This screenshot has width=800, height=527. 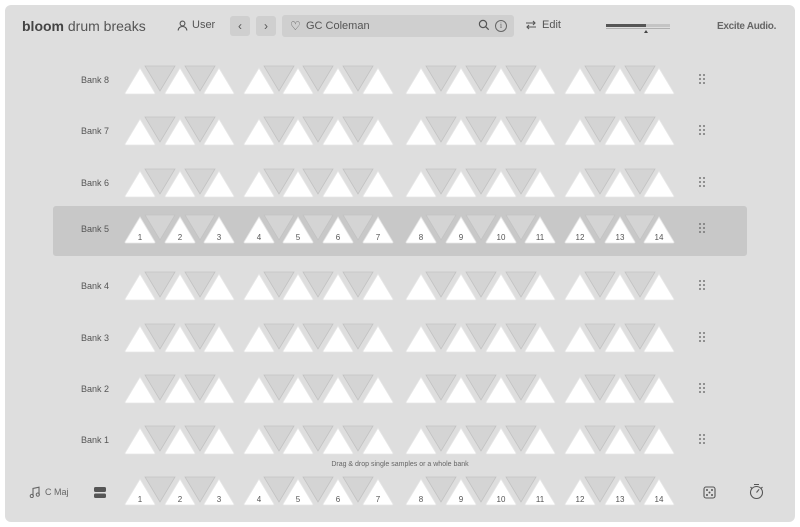 What do you see at coordinates (400, 391) in the screenshot?
I see `bank-row: Bank 2` at bounding box center [400, 391].